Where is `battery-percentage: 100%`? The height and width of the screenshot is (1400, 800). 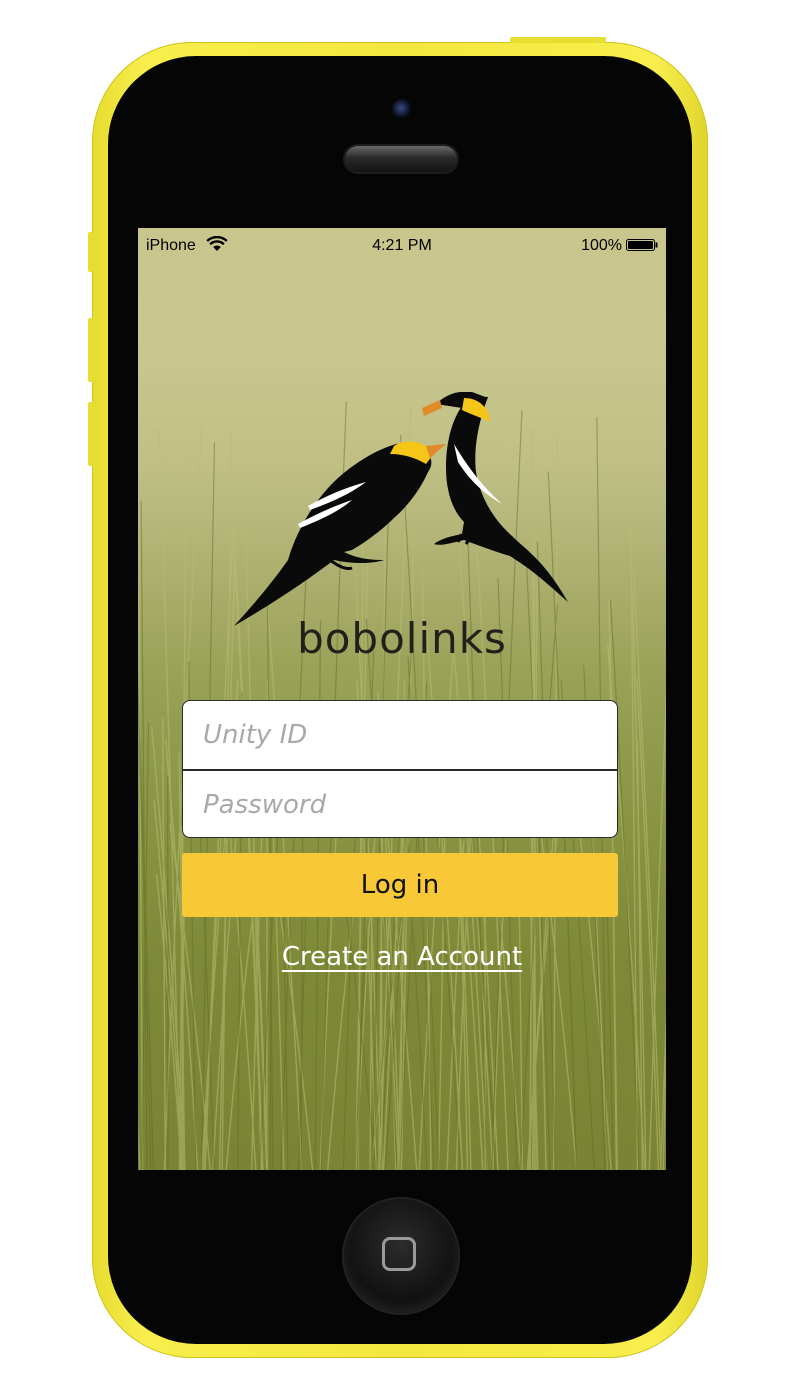
battery-percentage: 100% is located at coordinates (601, 245).